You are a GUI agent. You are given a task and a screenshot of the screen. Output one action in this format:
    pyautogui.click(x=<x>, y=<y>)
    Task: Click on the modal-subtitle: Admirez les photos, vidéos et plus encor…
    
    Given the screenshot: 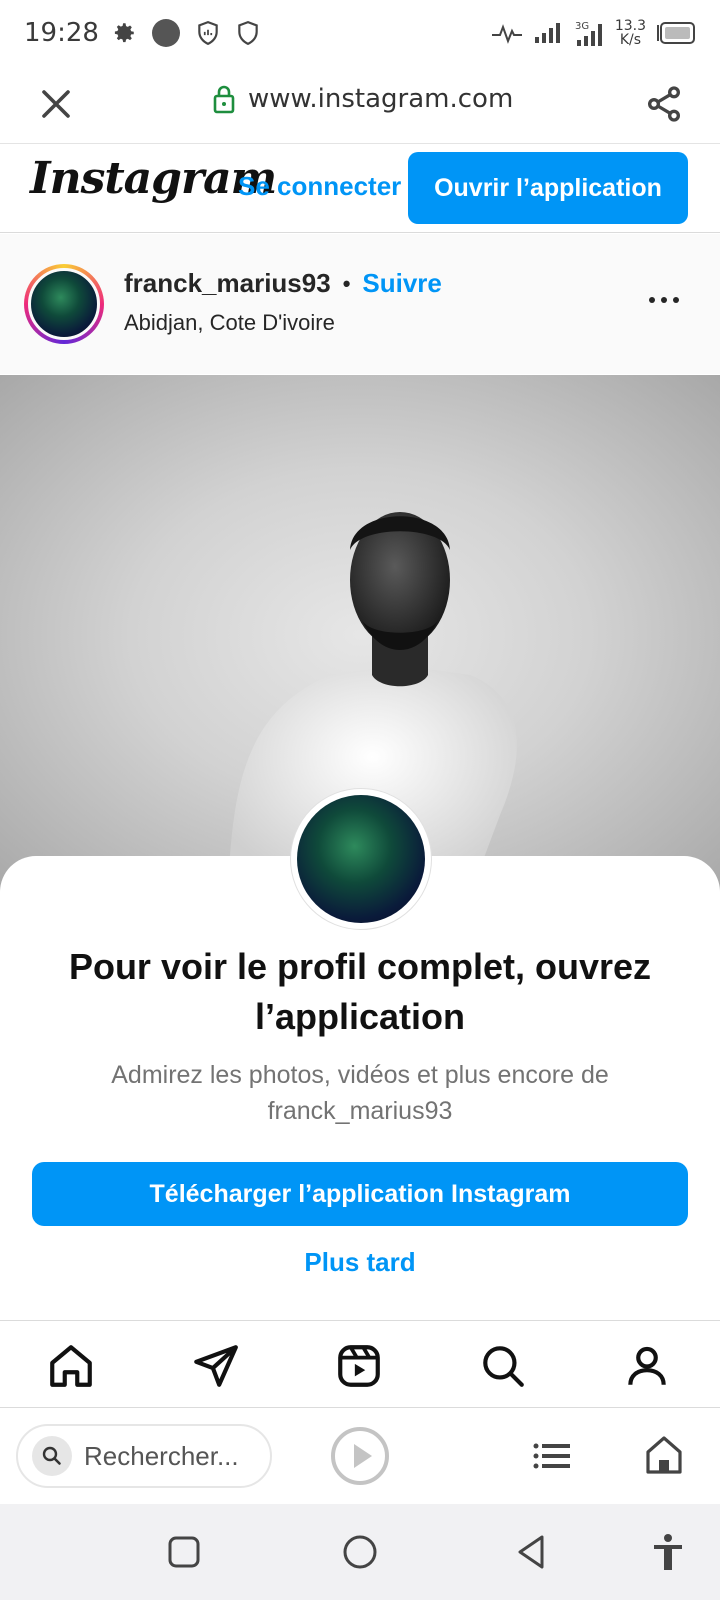 What is the action you would take?
    pyautogui.click(x=360, y=1093)
    